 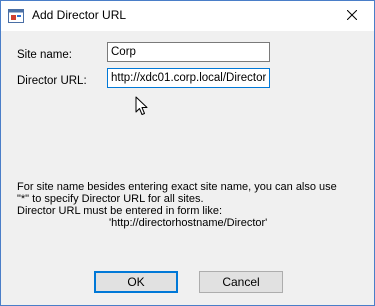 What do you see at coordinates (188, 52) in the screenshot?
I see `site-name-input` at bounding box center [188, 52].